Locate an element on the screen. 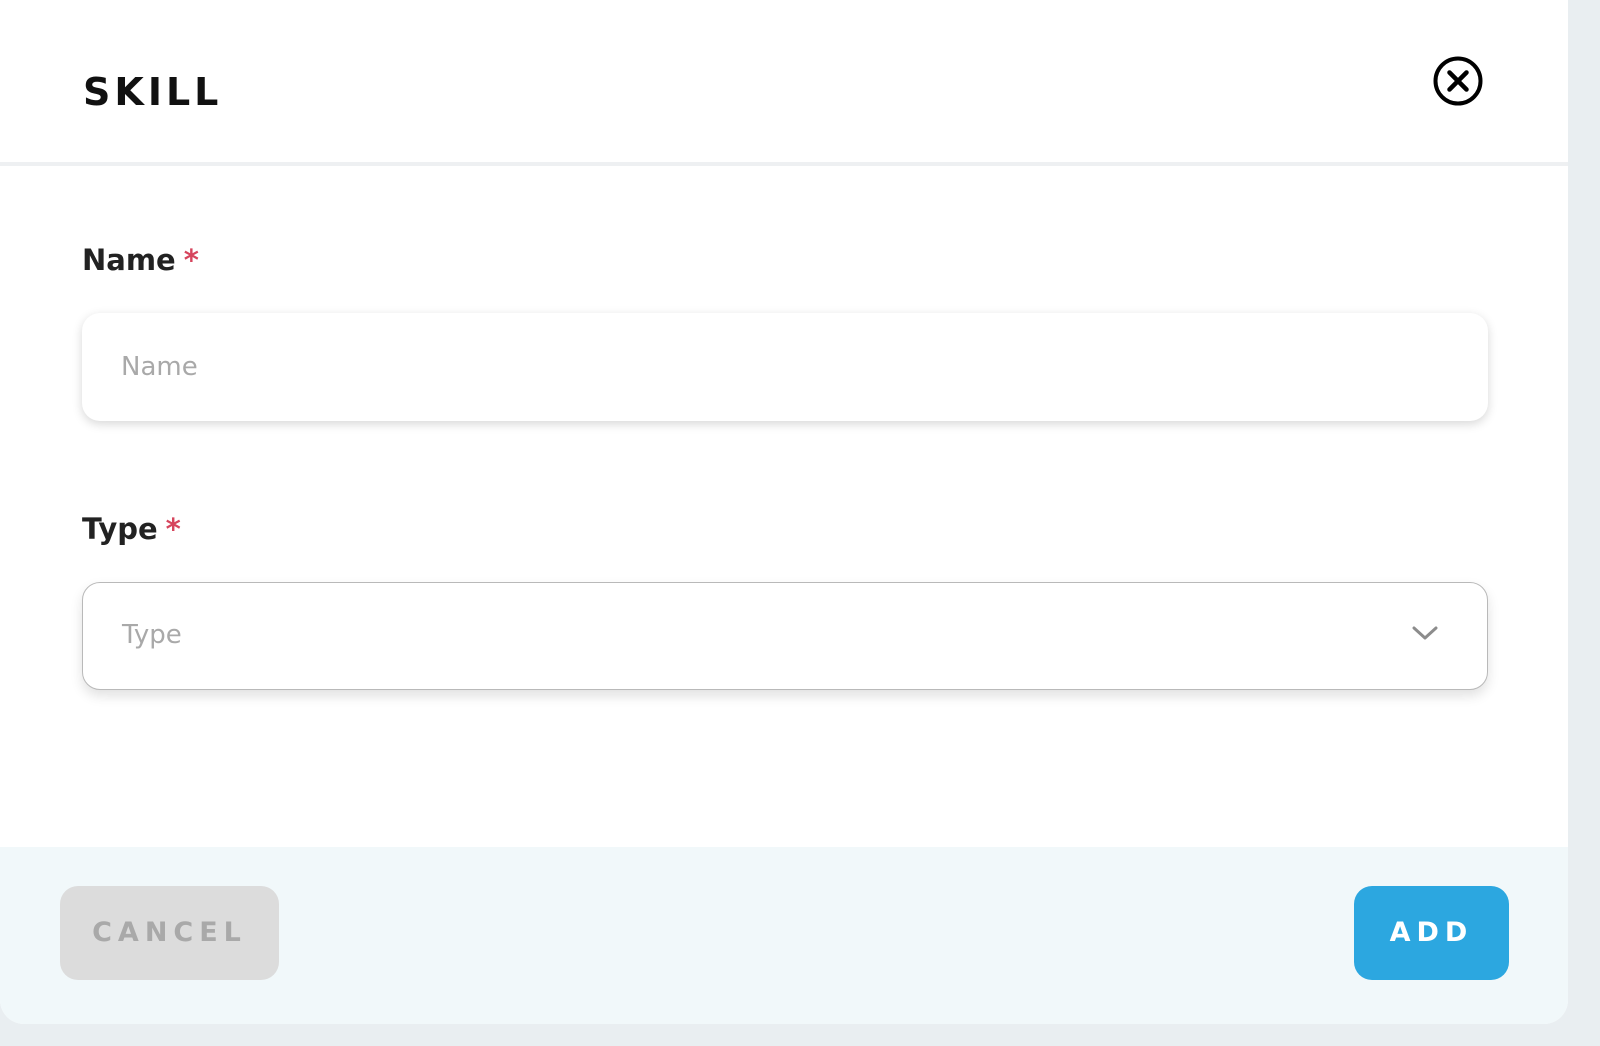  type-select: Type is located at coordinates (785, 636).